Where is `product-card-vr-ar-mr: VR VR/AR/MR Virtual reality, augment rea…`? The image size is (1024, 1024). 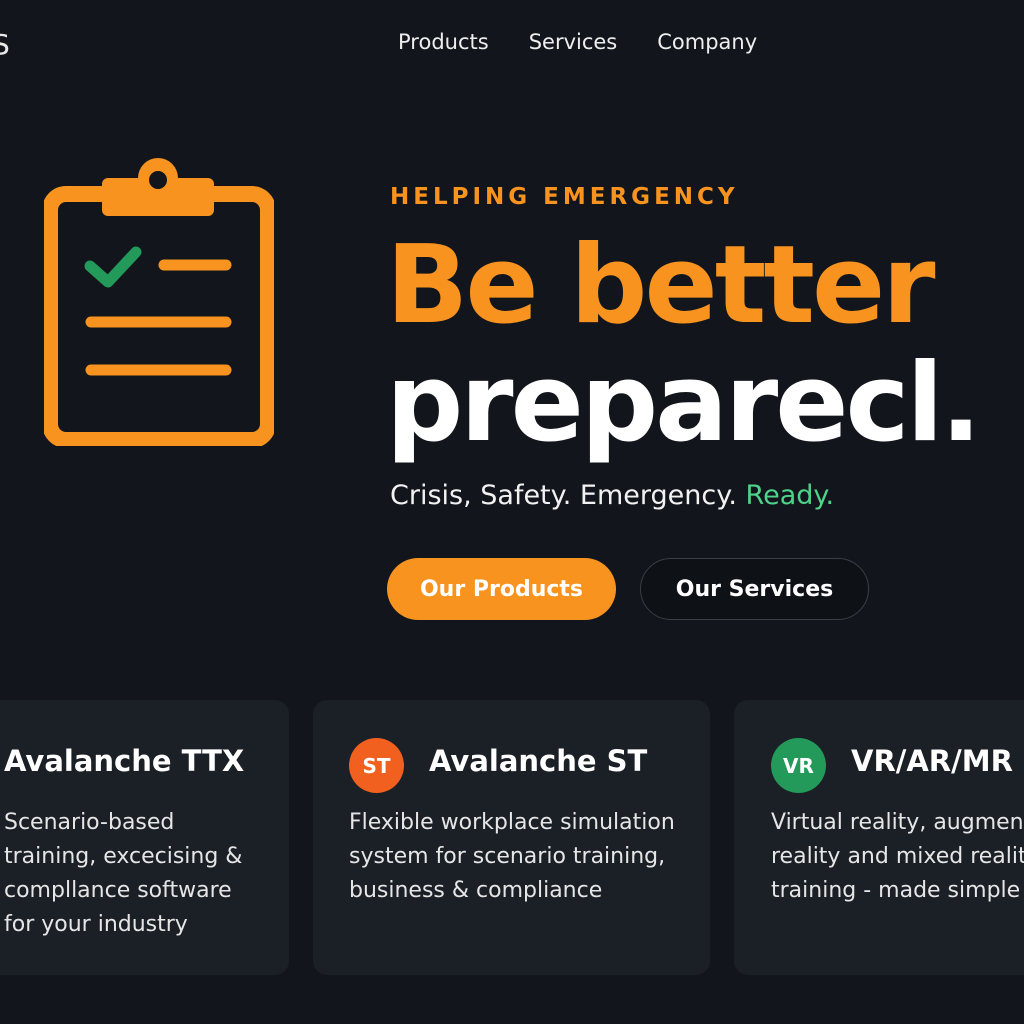
product-card-vr-ar-mr: VR VR/AR/MR Virtual reality, augment rea… is located at coordinates (879, 837).